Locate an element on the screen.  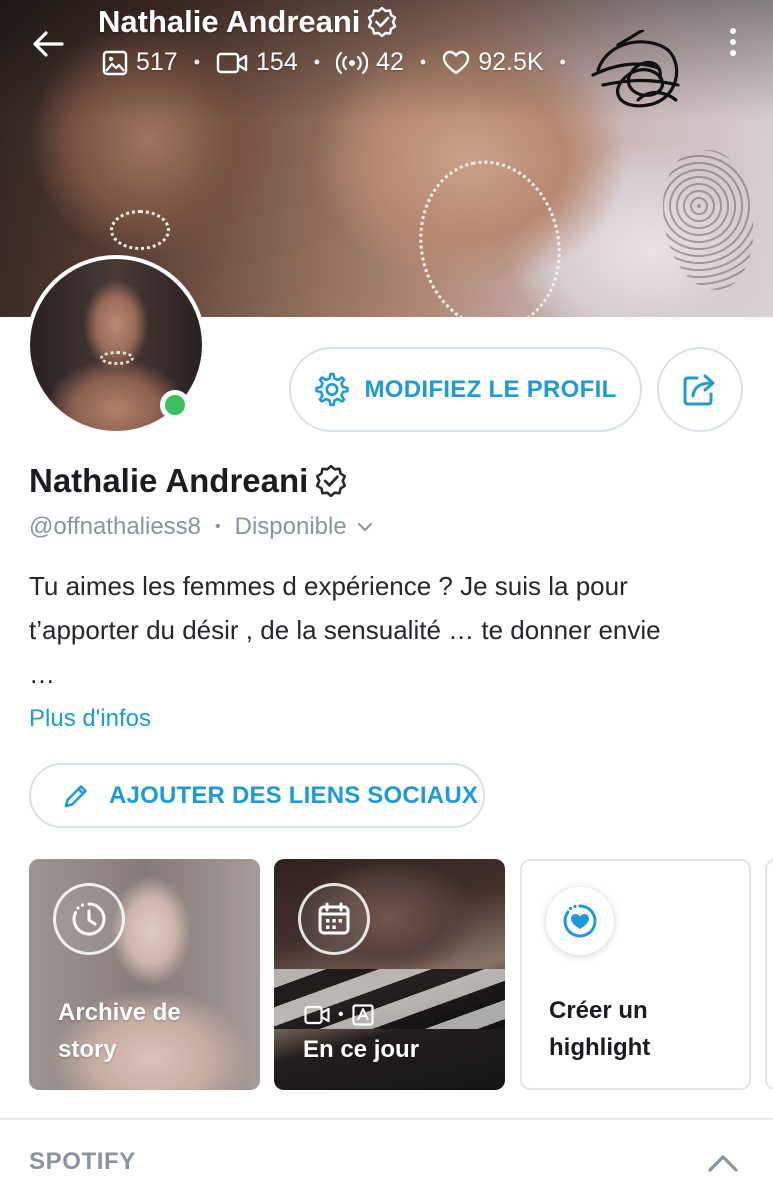
highlight-label-line: En ce jour is located at coordinates (361, 1049).